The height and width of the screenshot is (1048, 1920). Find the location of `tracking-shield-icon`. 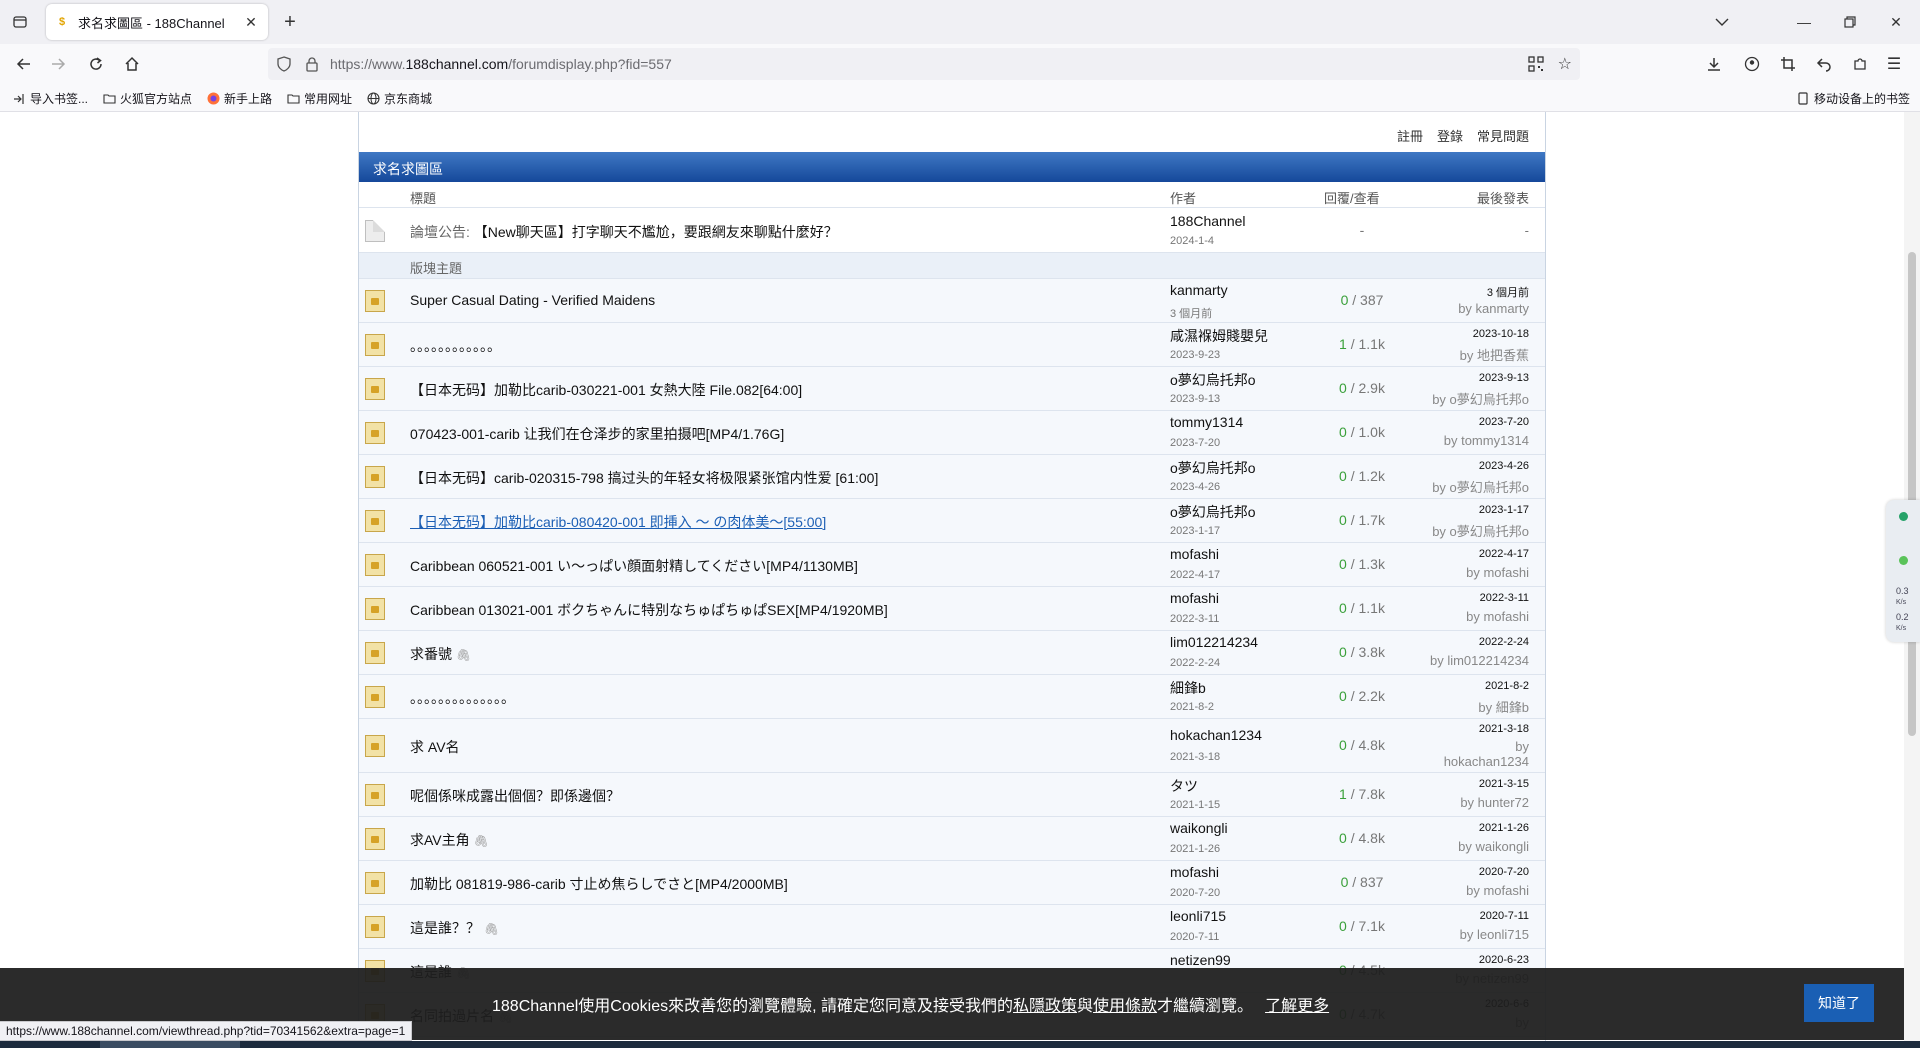

tracking-shield-icon is located at coordinates (284, 64).